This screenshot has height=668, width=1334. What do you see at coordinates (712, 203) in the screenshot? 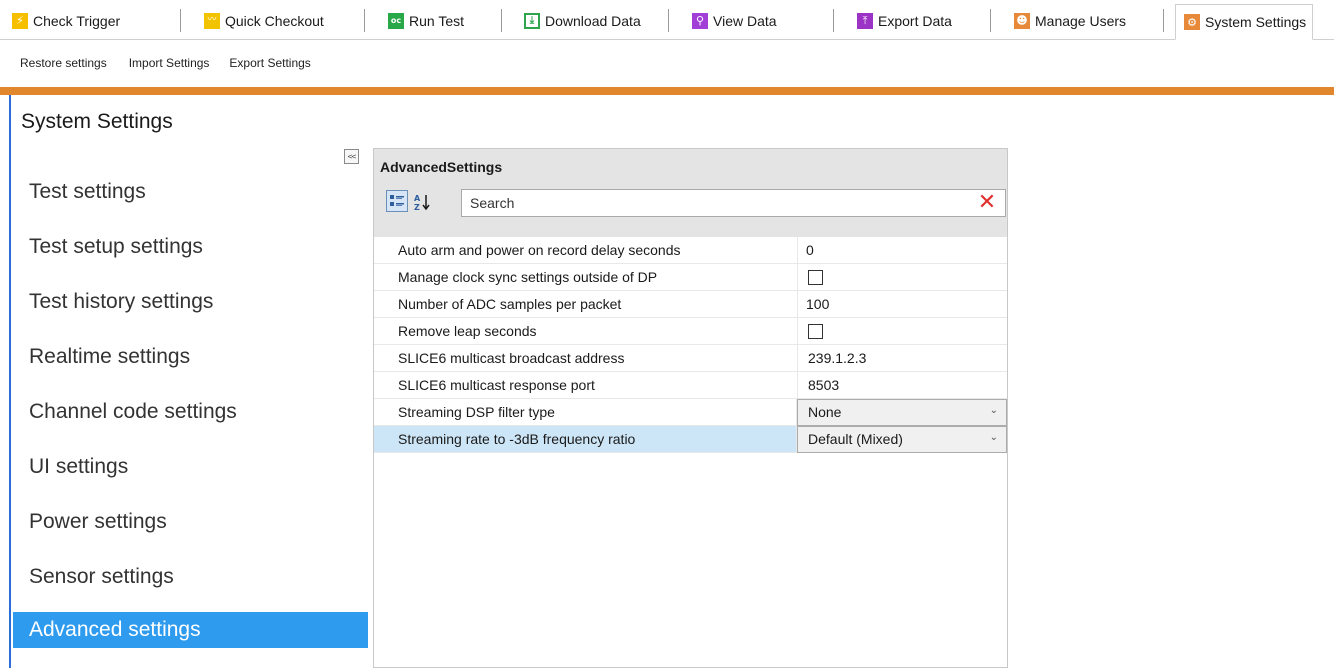
I see `search-input` at bounding box center [712, 203].